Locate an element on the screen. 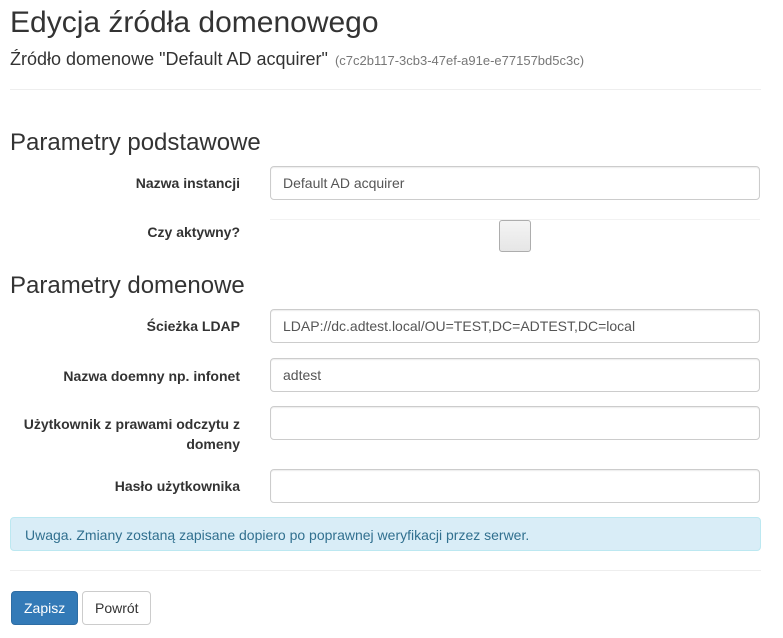 This screenshot has height=638, width=783. back-button: Powrót is located at coordinates (116, 608).